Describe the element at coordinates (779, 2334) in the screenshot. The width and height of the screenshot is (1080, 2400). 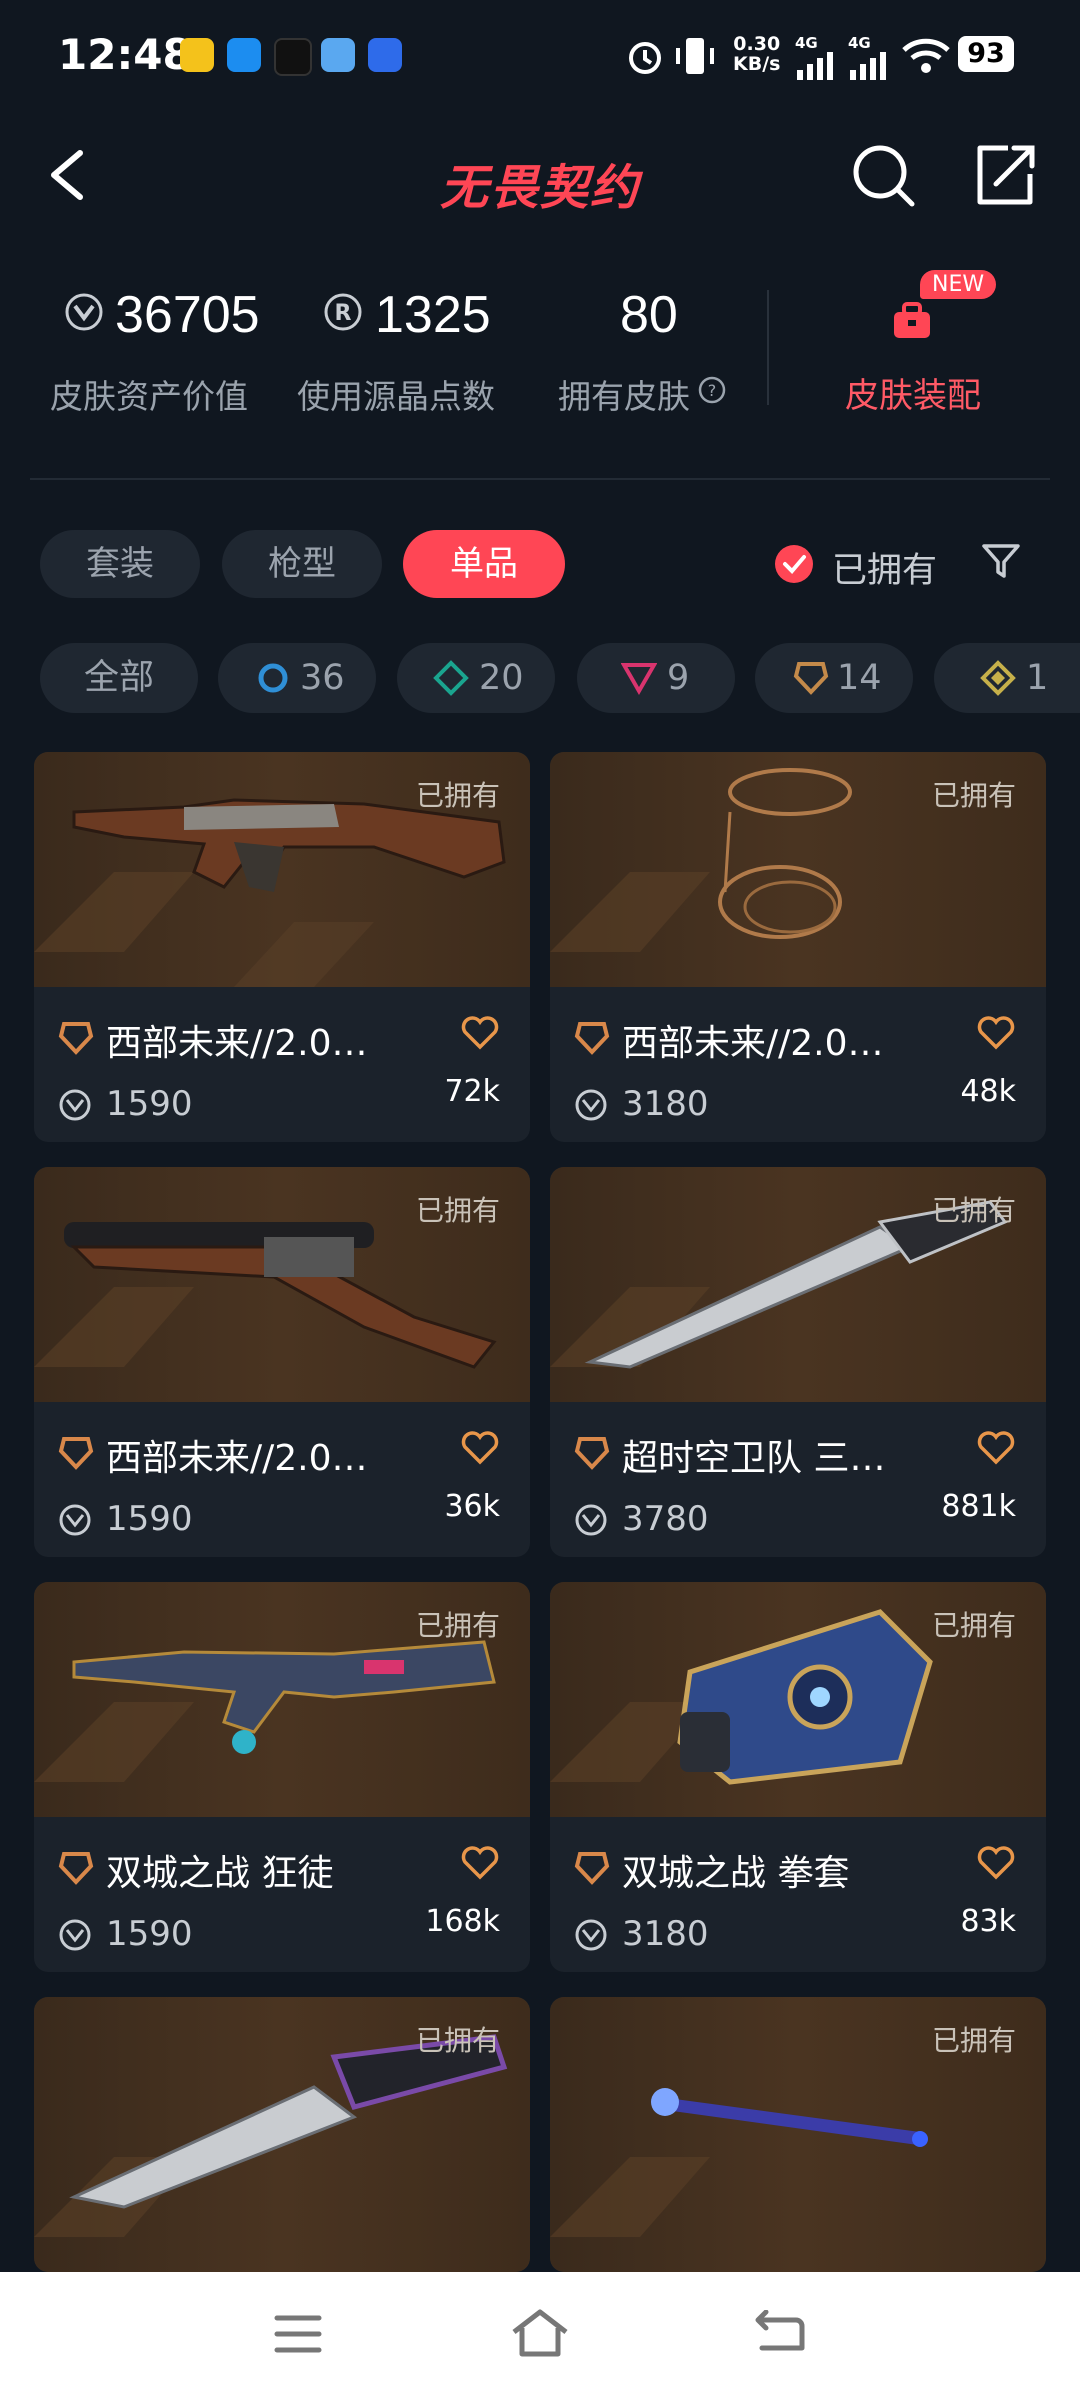
I see `back-nav-icon` at that location.